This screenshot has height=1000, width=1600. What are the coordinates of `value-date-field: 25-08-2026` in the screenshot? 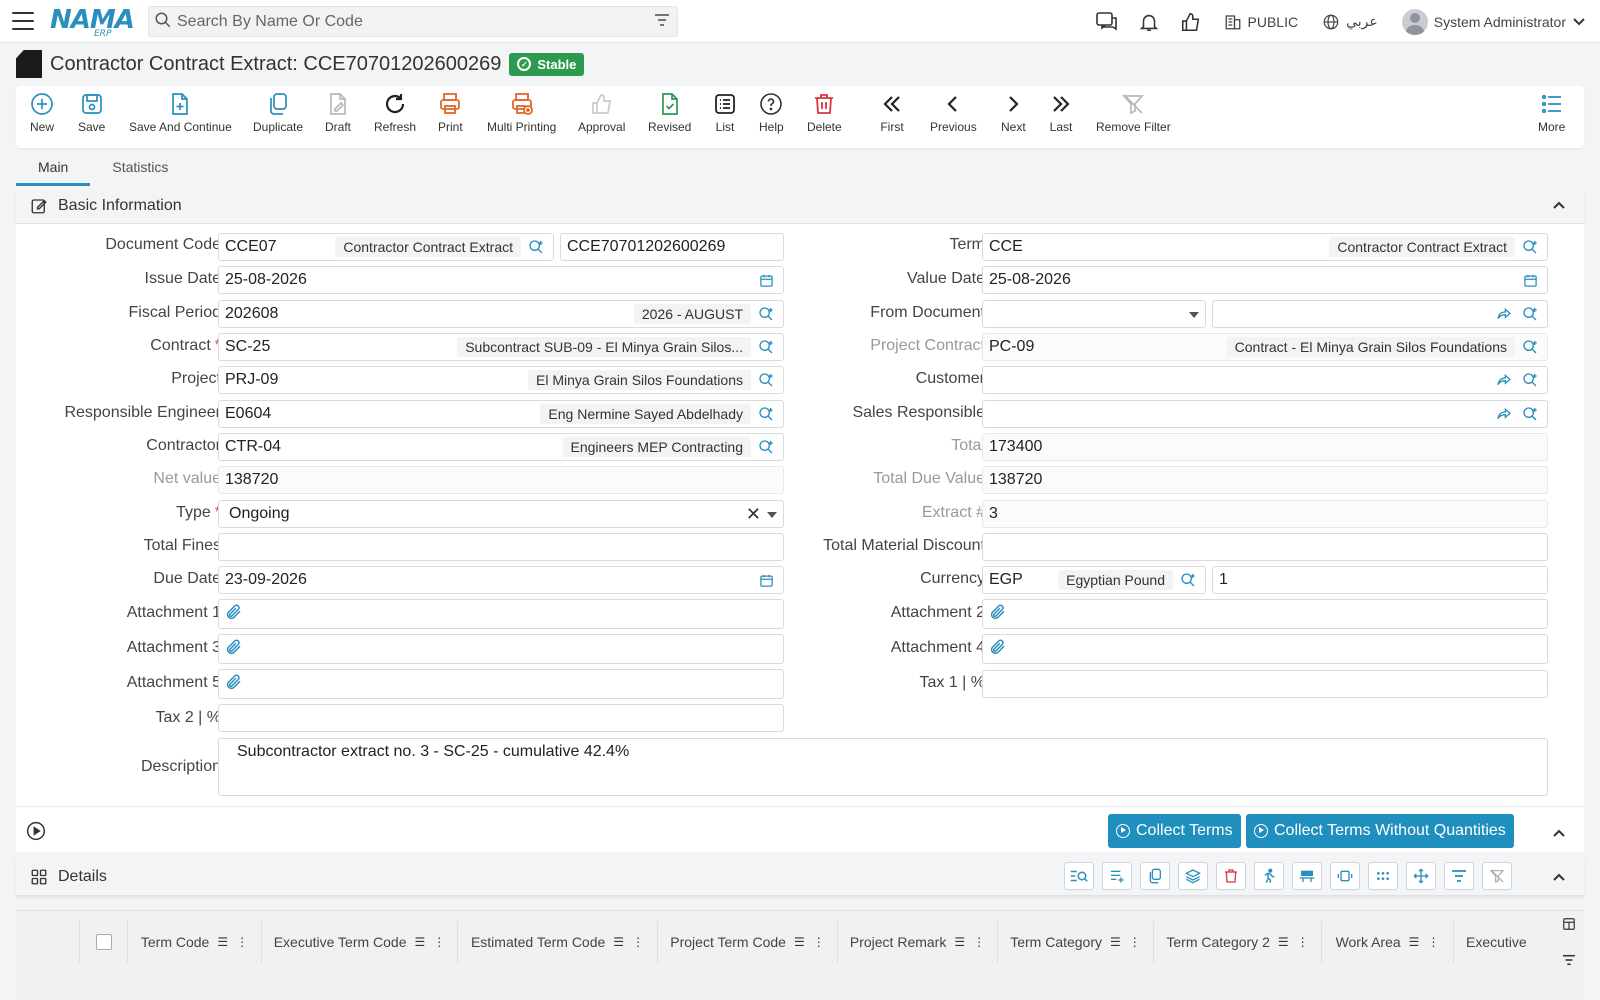 It's located at (1265, 280).